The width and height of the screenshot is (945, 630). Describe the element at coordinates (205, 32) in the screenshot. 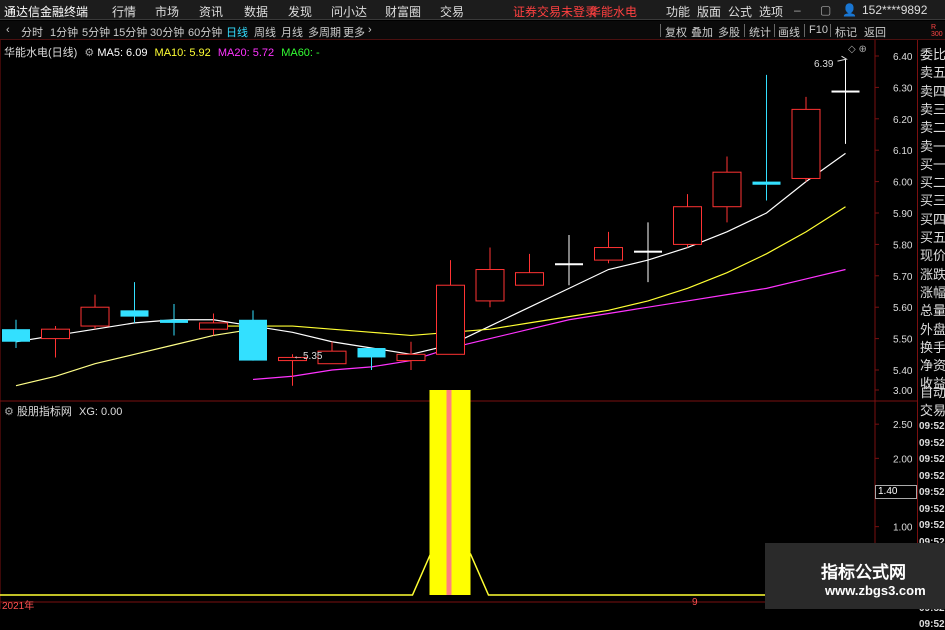

I see `tab-60min: 60分钟` at that location.